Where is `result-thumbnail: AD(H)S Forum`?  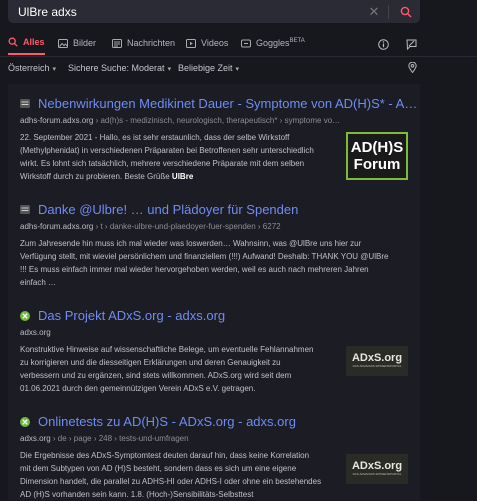 result-thumbnail: AD(H)S Forum is located at coordinates (377, 156).